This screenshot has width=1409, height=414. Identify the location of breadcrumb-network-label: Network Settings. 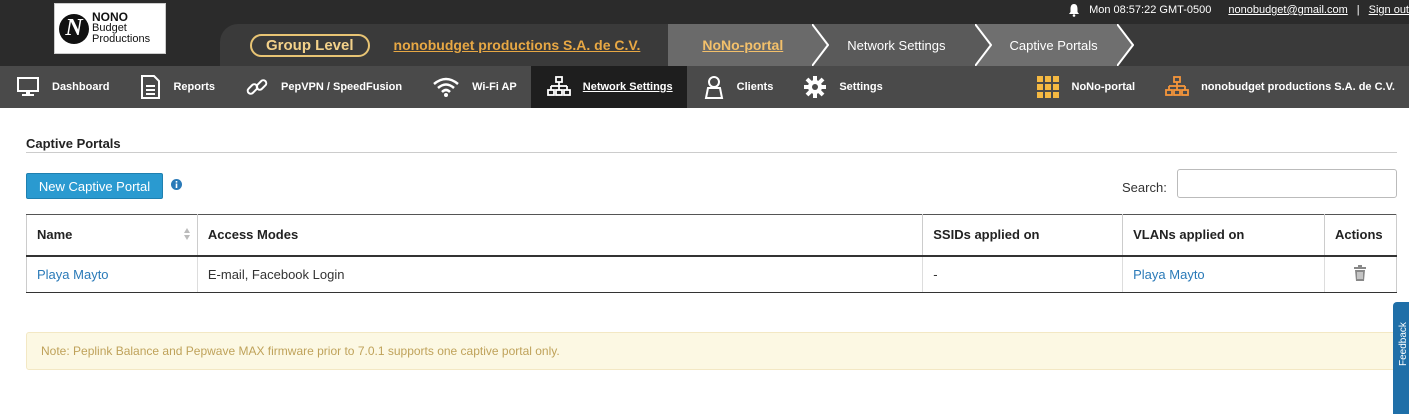
(896, 45).